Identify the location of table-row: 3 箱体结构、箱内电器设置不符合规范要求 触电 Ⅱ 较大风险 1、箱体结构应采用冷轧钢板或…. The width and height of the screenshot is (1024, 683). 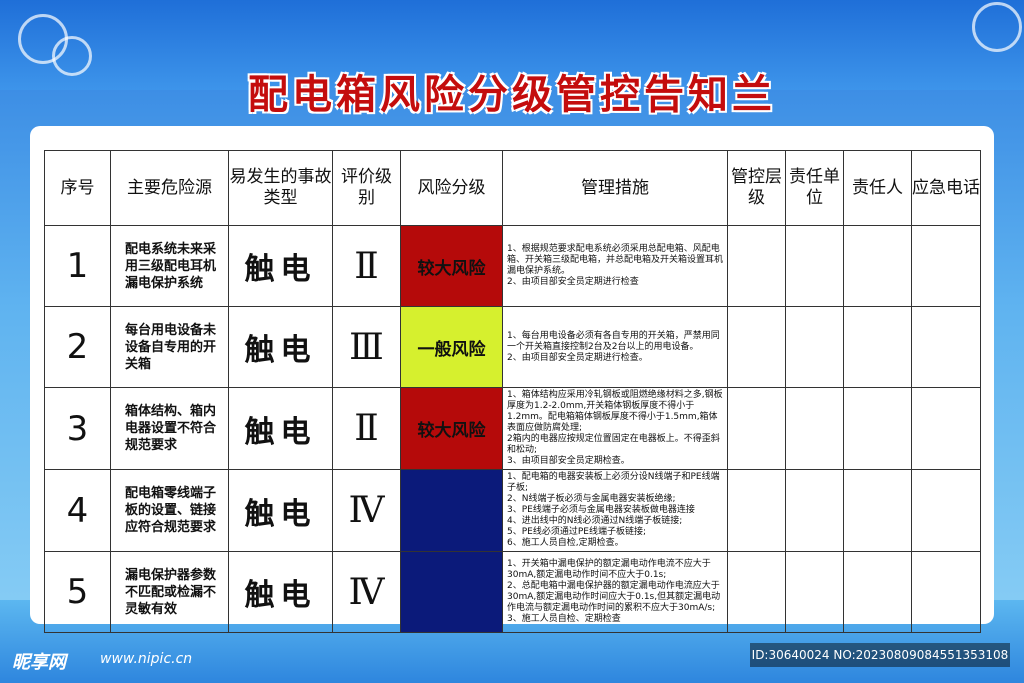
(512, 428).